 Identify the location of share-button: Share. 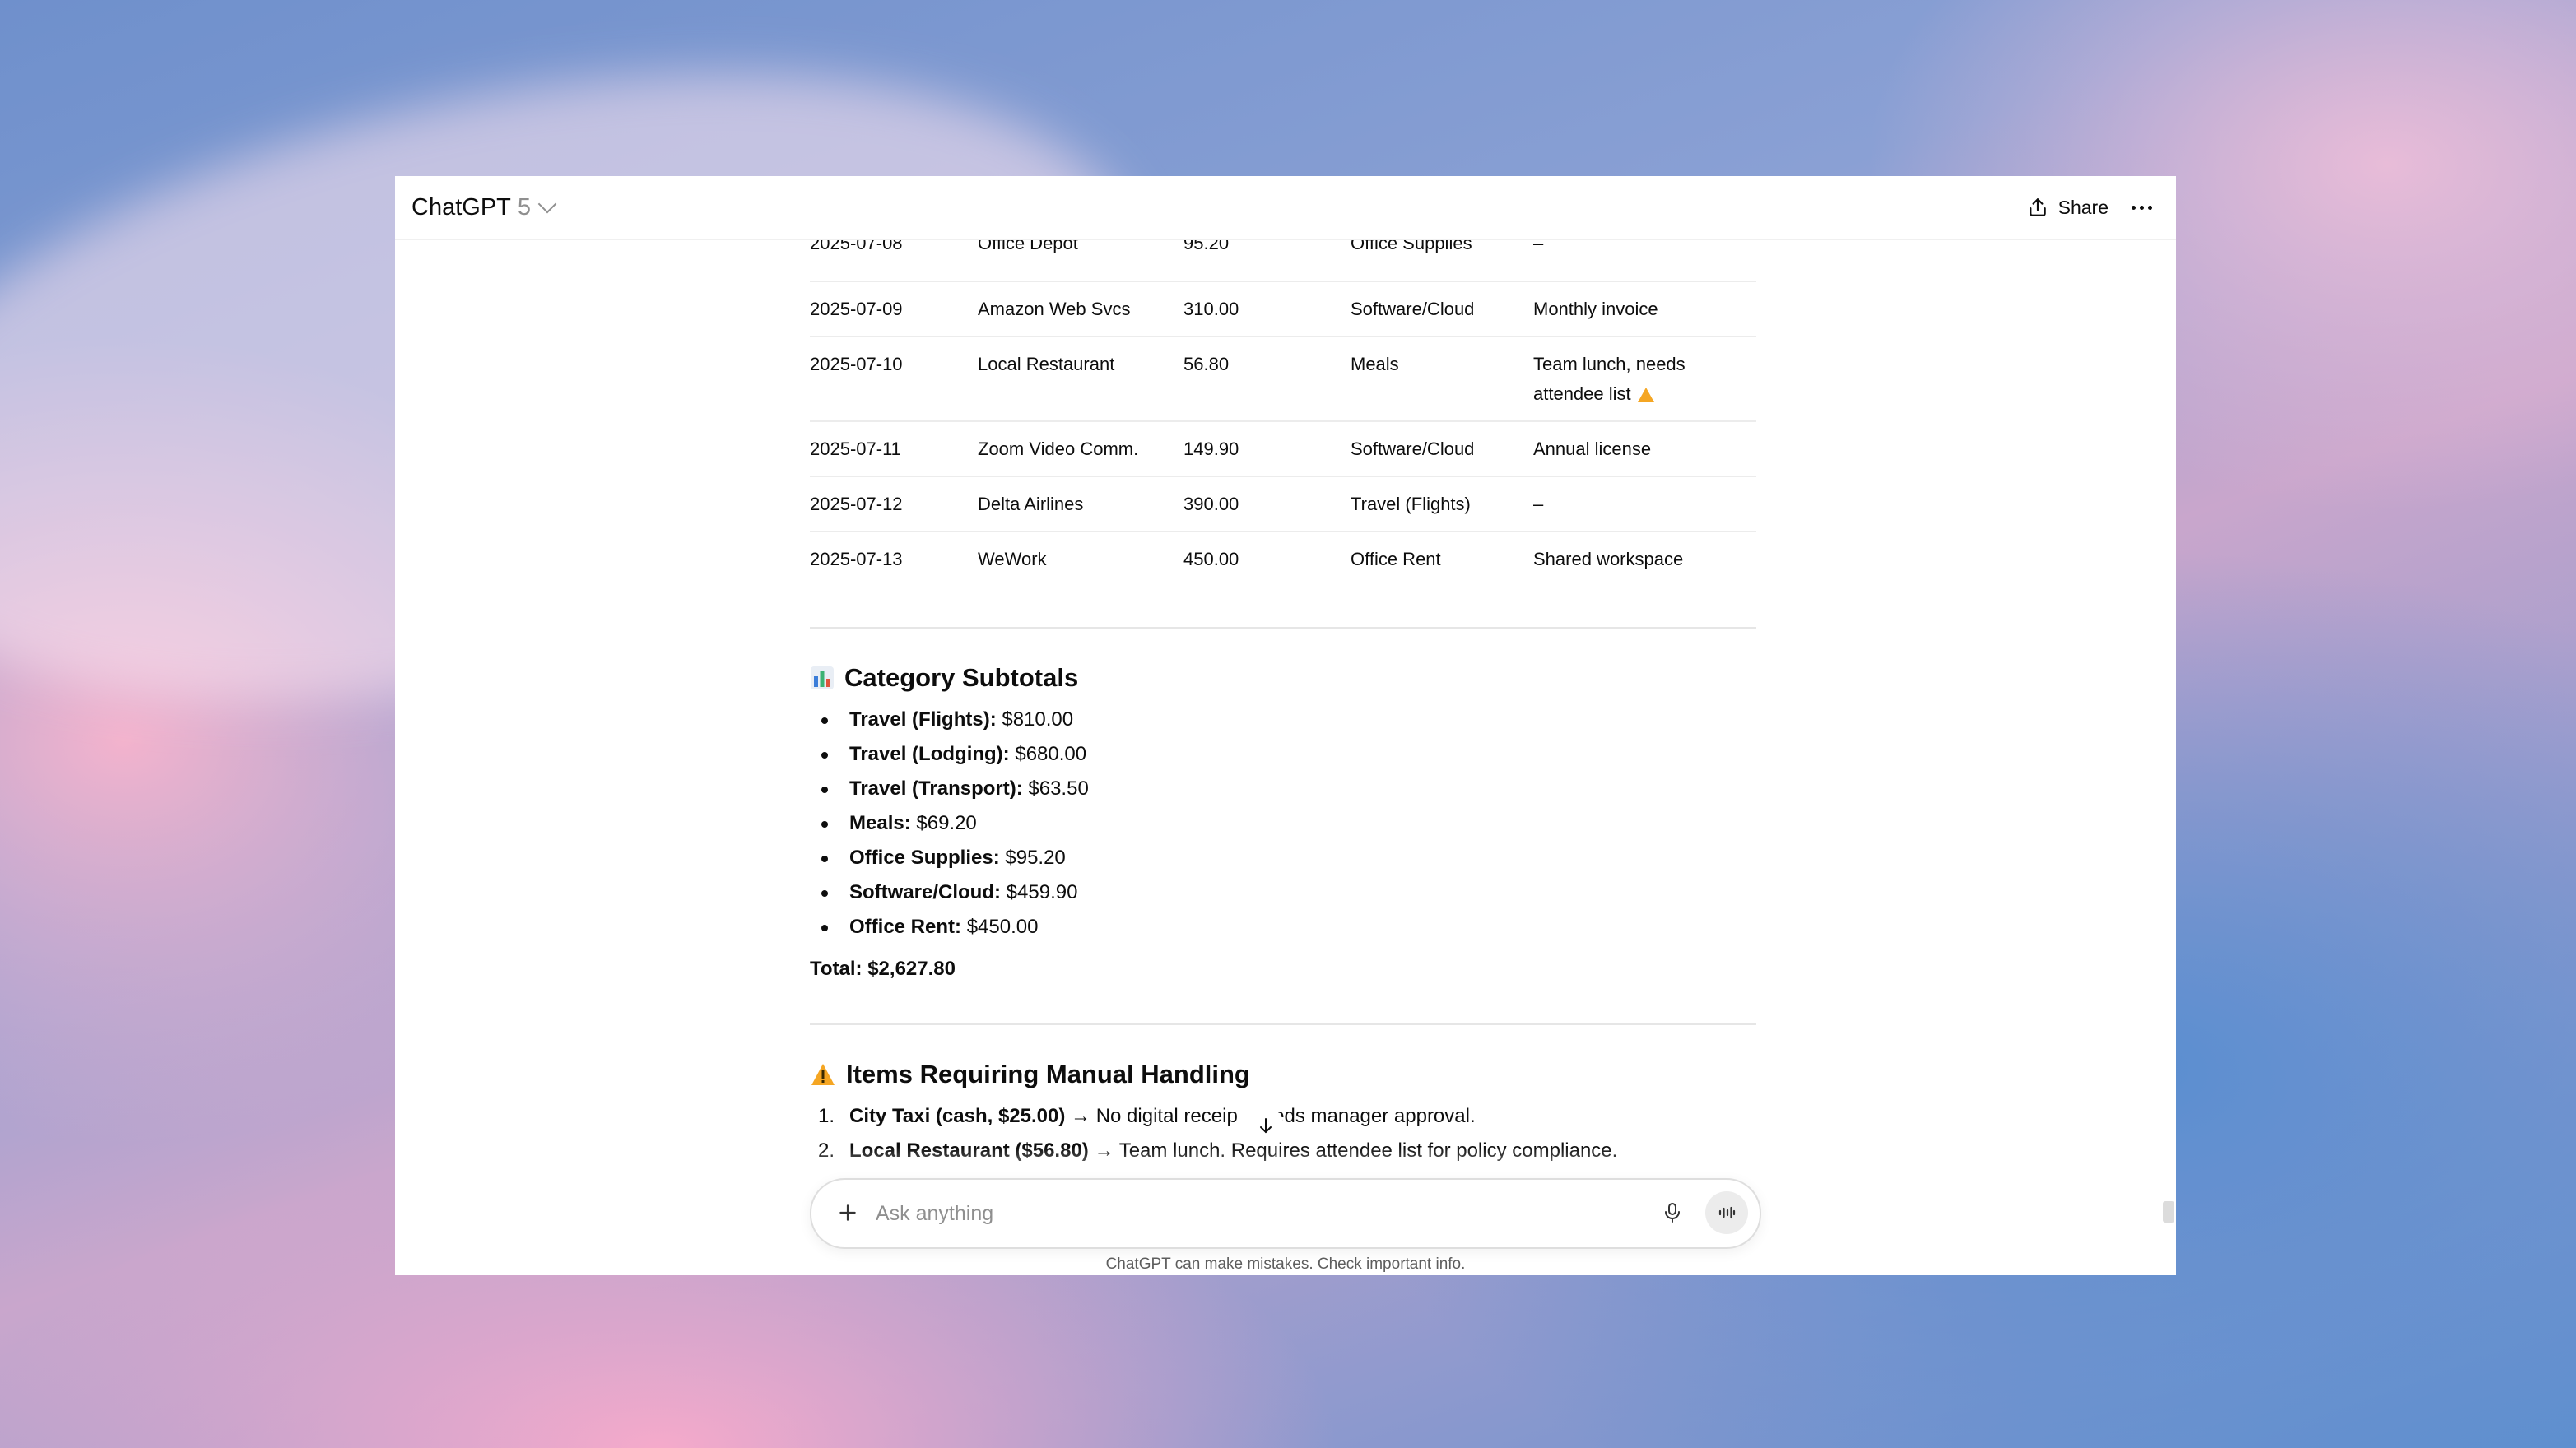
(2068, 207).